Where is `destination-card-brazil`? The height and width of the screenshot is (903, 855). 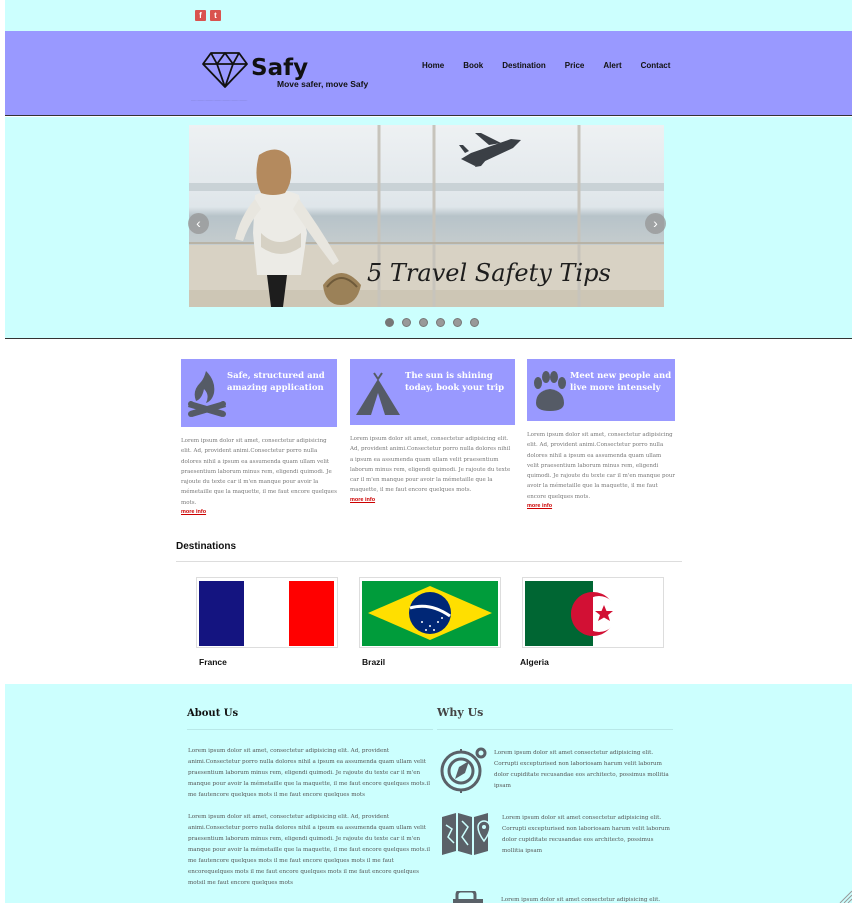
destination-card-brazil is located at coordinates (430, 612).